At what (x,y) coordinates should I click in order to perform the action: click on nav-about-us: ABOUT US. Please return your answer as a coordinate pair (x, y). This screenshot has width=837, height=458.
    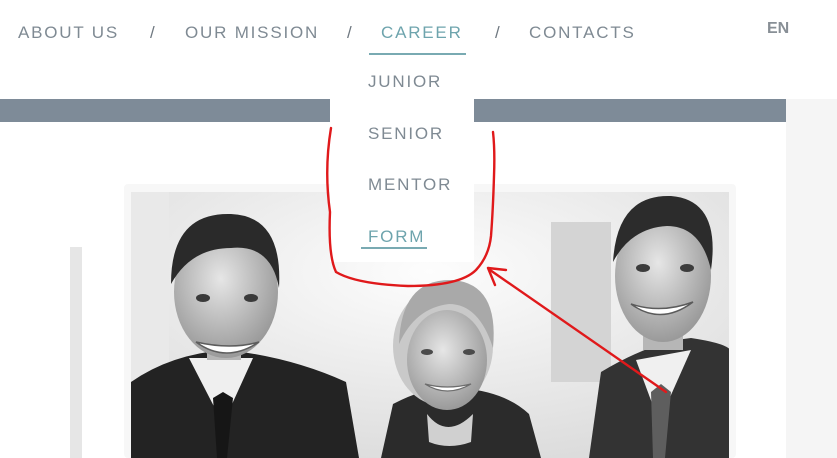
    Looking at the image, I should click on (68, 33).